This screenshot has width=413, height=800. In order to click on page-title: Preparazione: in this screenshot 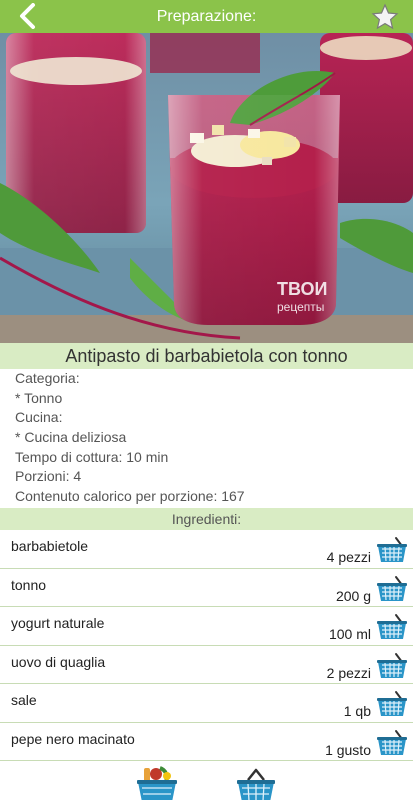, I will do `click(206, 16)`.